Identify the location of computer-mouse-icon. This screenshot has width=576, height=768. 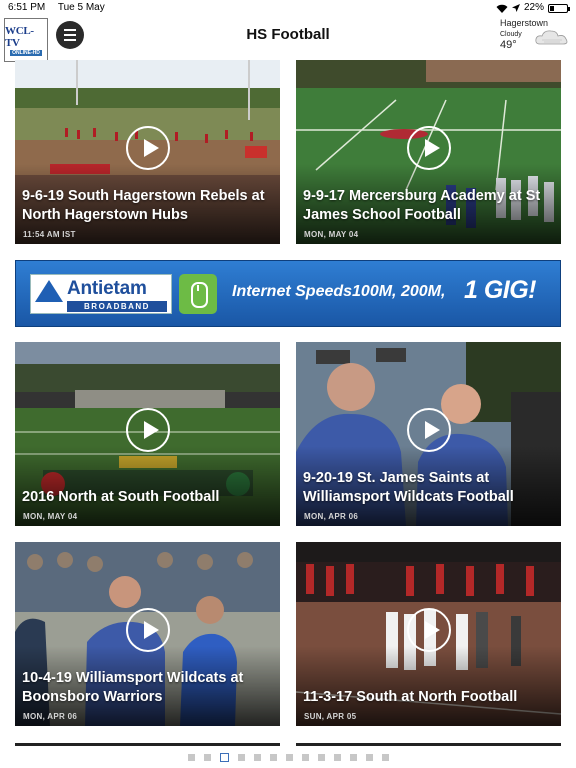
(198, 294).